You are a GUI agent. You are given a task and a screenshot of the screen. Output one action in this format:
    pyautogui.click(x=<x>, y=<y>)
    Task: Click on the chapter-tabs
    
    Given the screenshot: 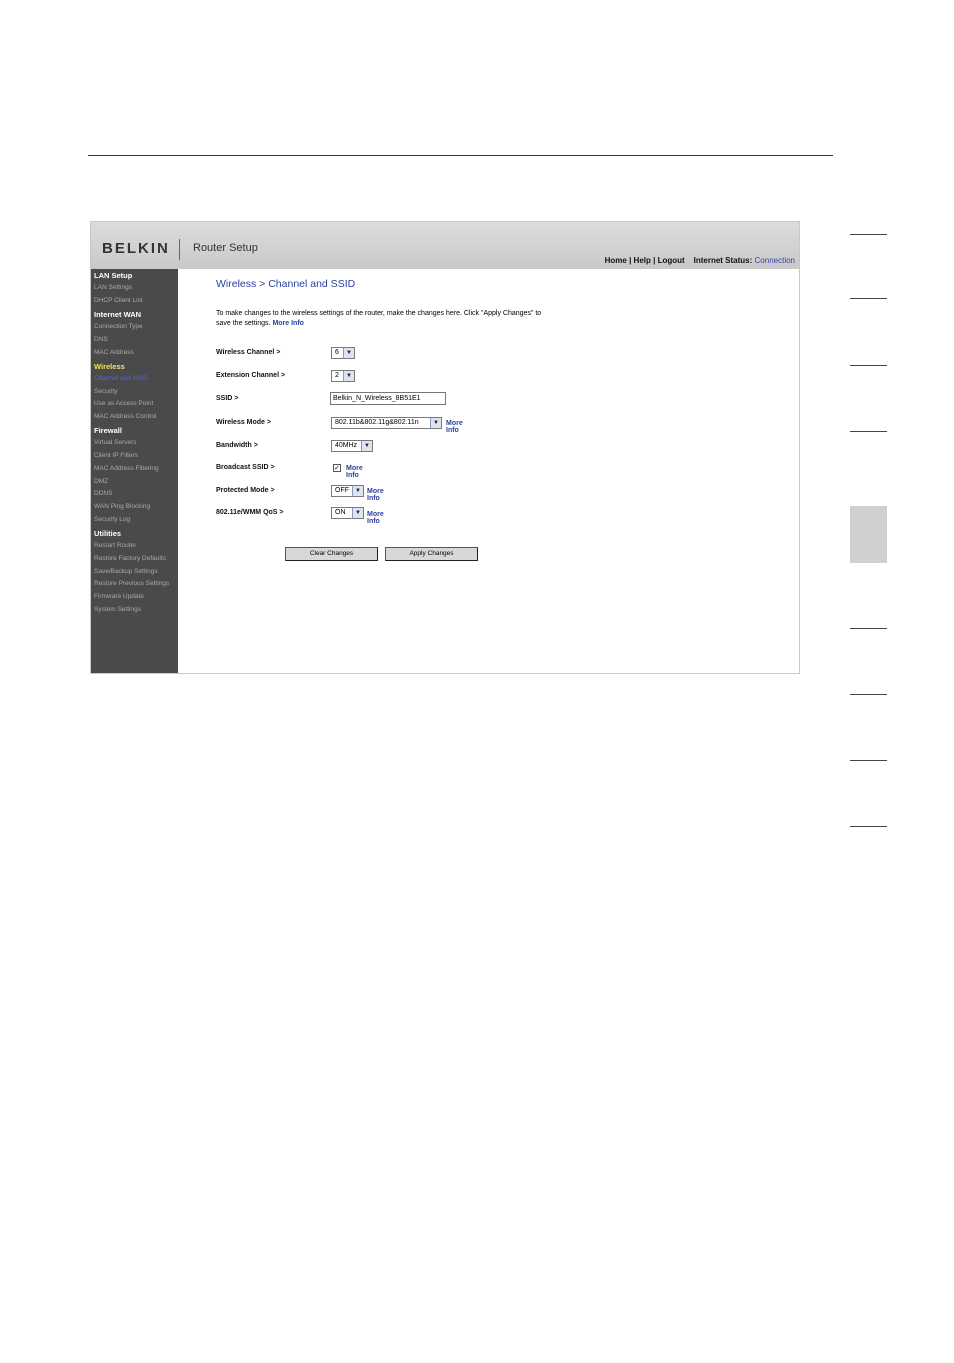 What is the action you would take?
    pyautogui.click(x=869, y=681)
    